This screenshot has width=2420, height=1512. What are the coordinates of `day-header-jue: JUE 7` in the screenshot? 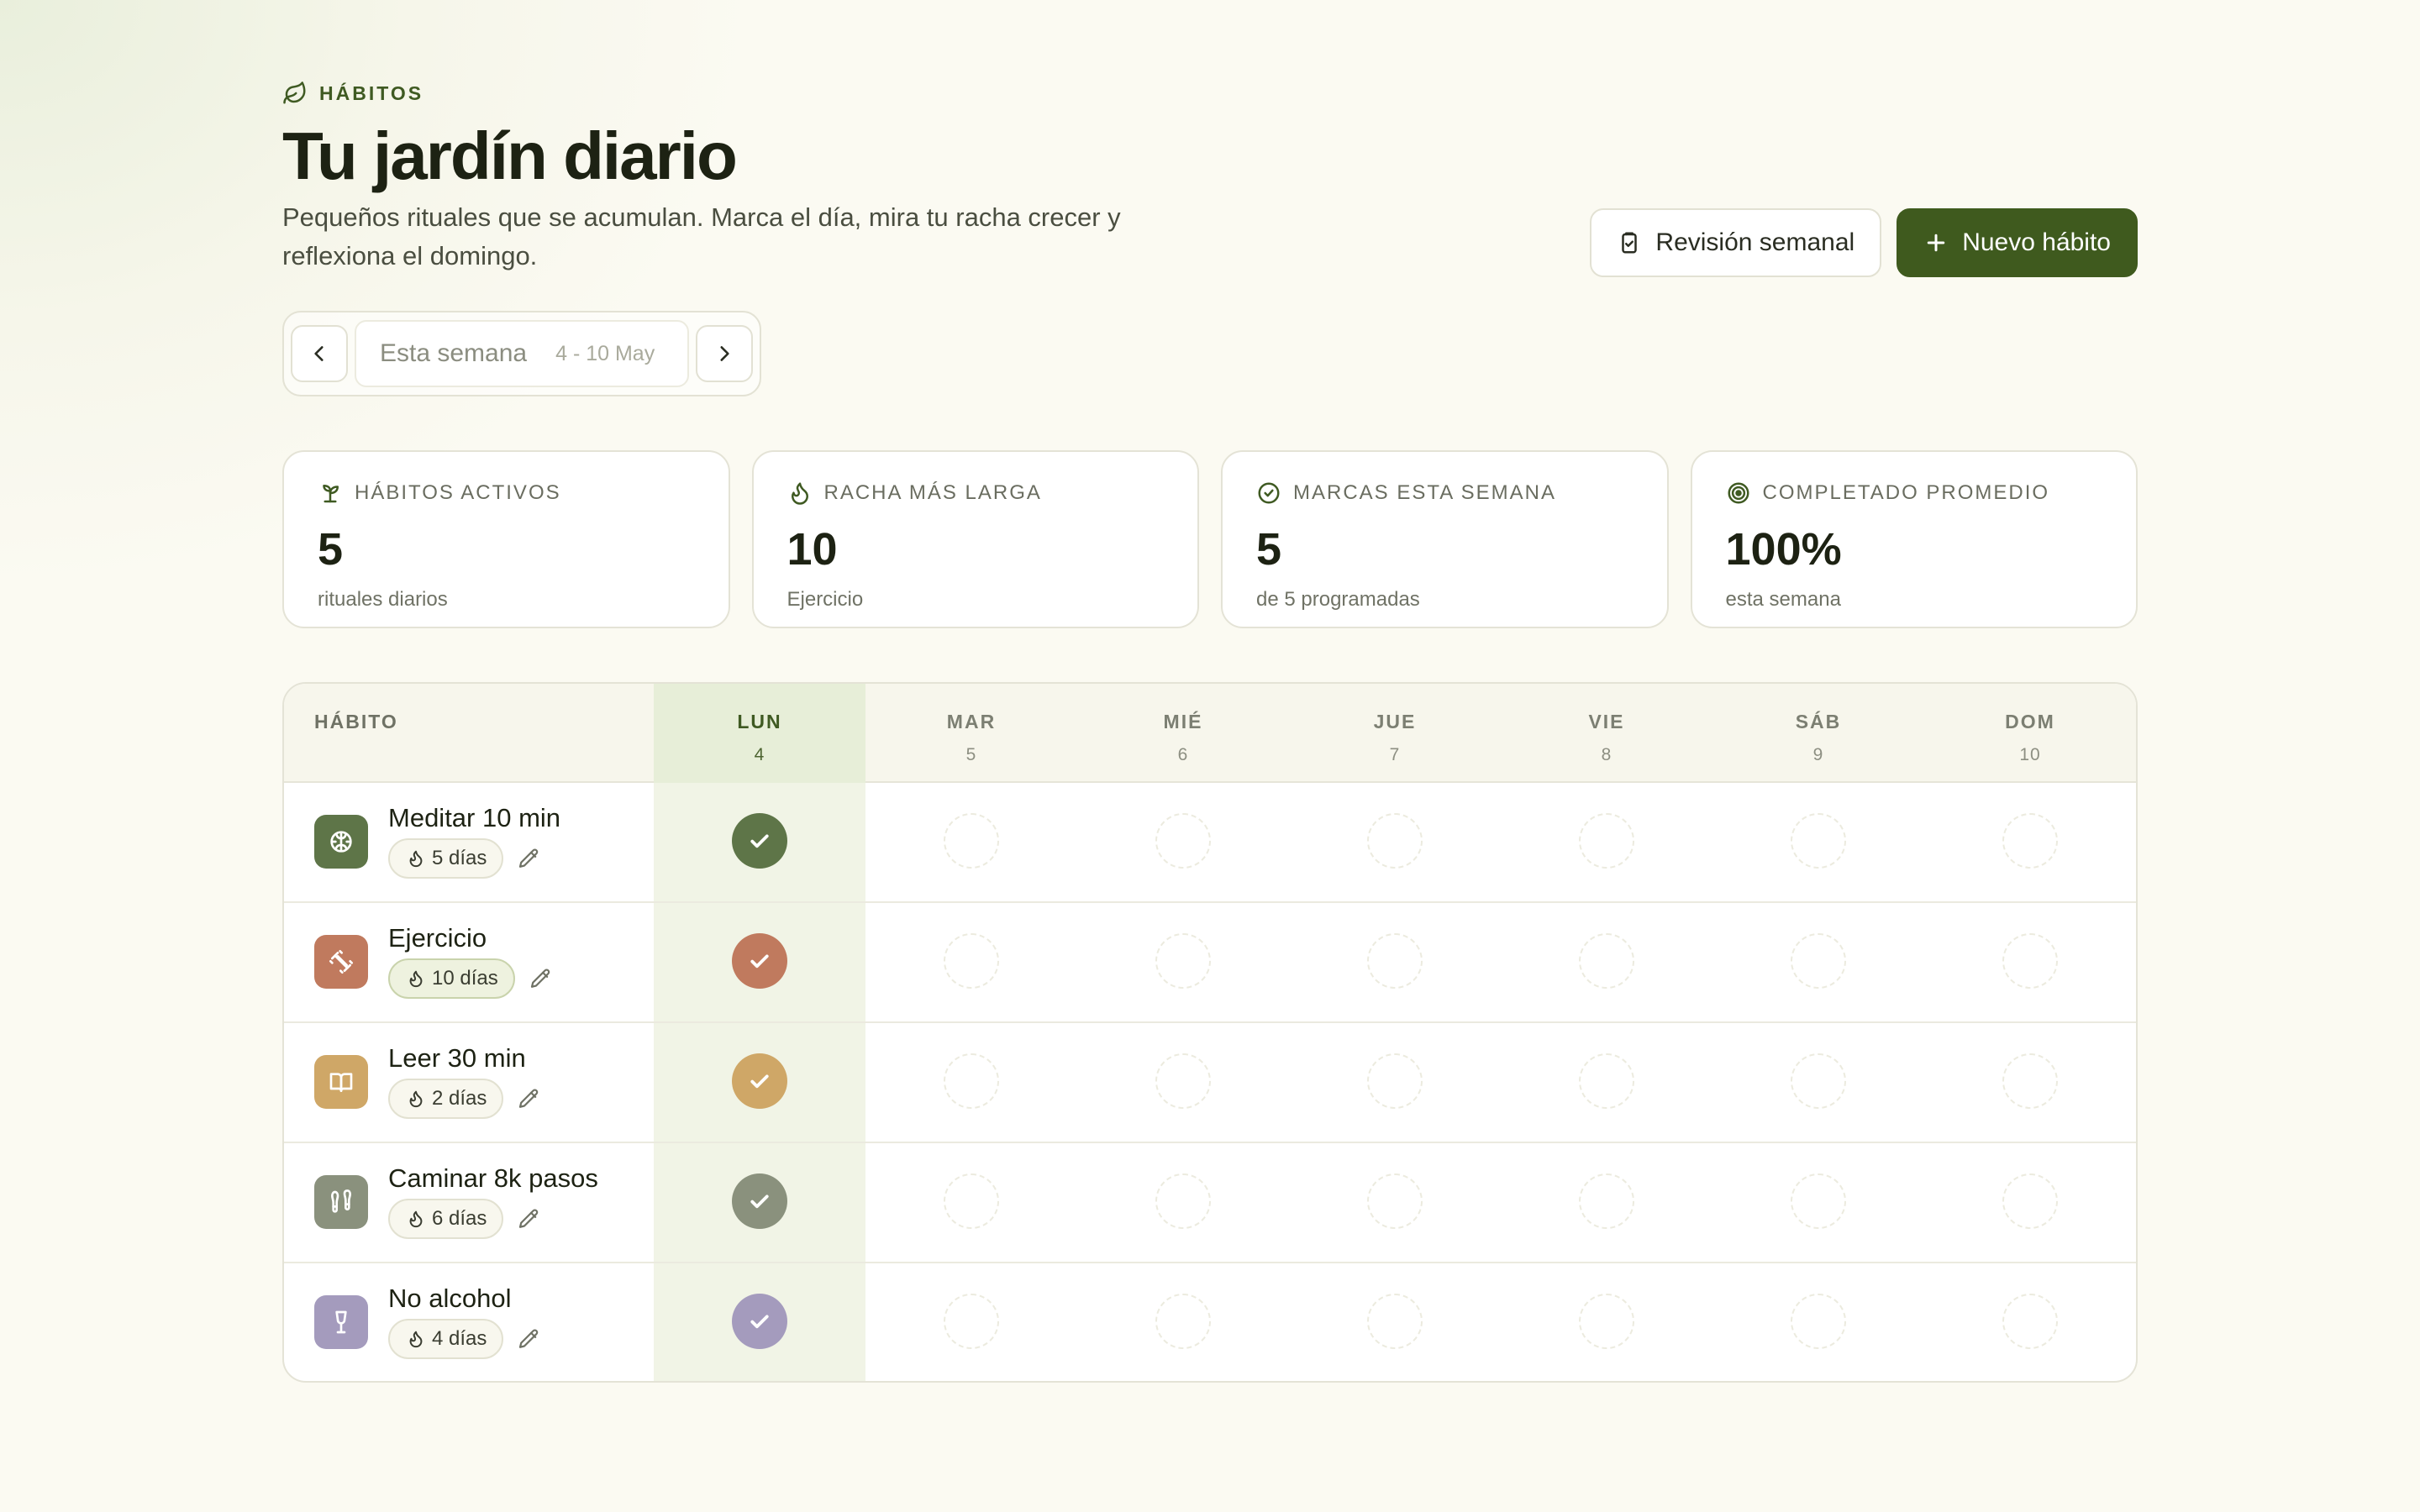 It's located at (1395, 733).